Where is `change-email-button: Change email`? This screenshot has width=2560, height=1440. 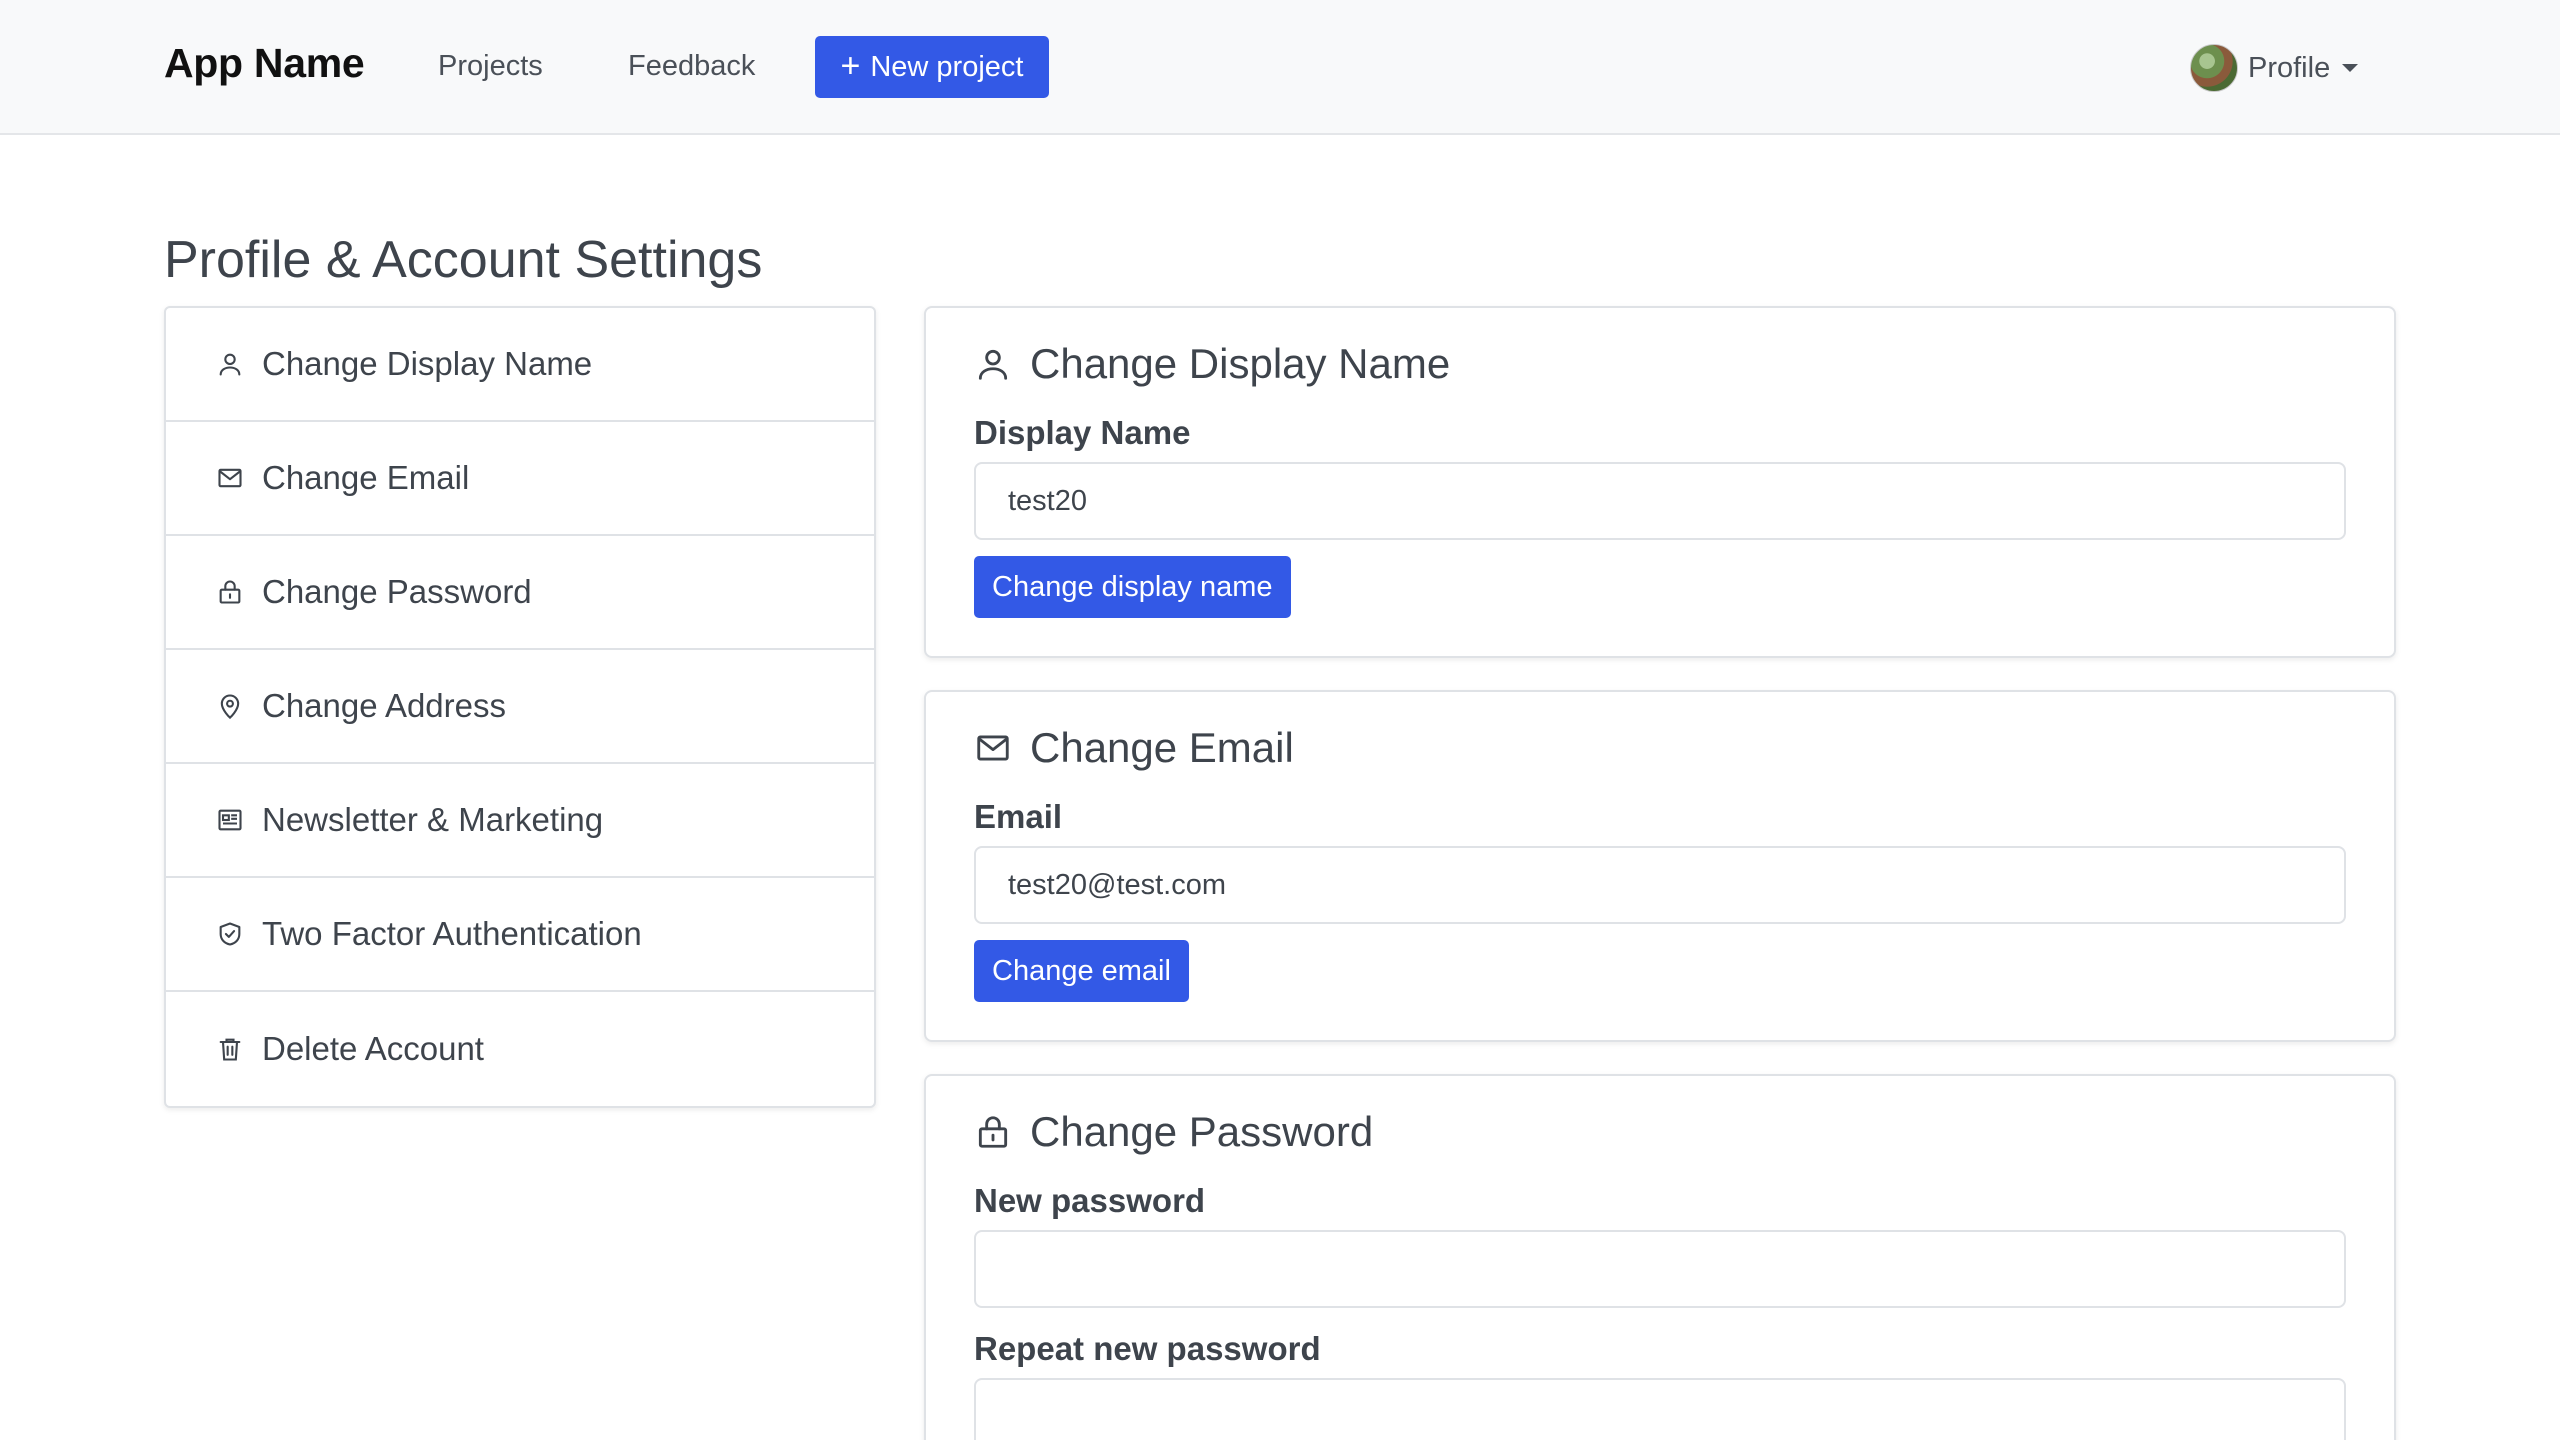
change-email-button: Change email is located at coordinates (1081, 971).